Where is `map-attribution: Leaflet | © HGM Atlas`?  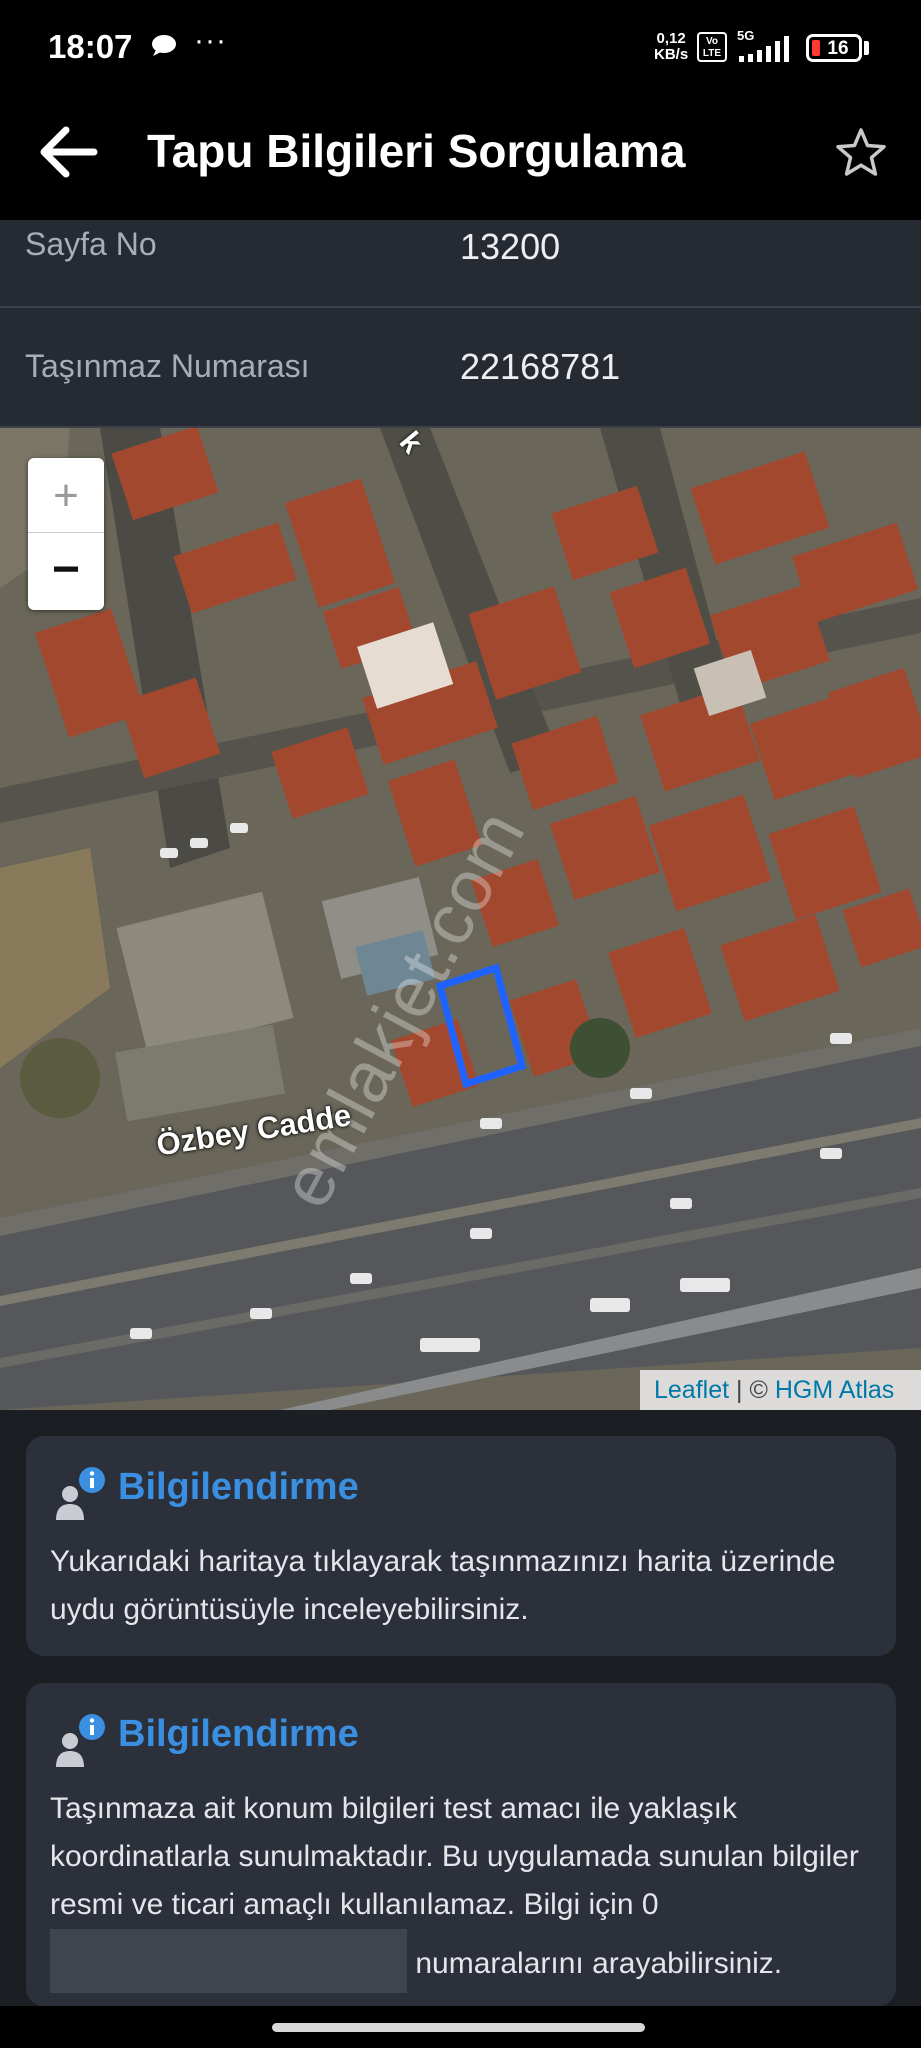
map-attribution: Leaflet | © HGM Atlas is located at coordinates (780, 1390).